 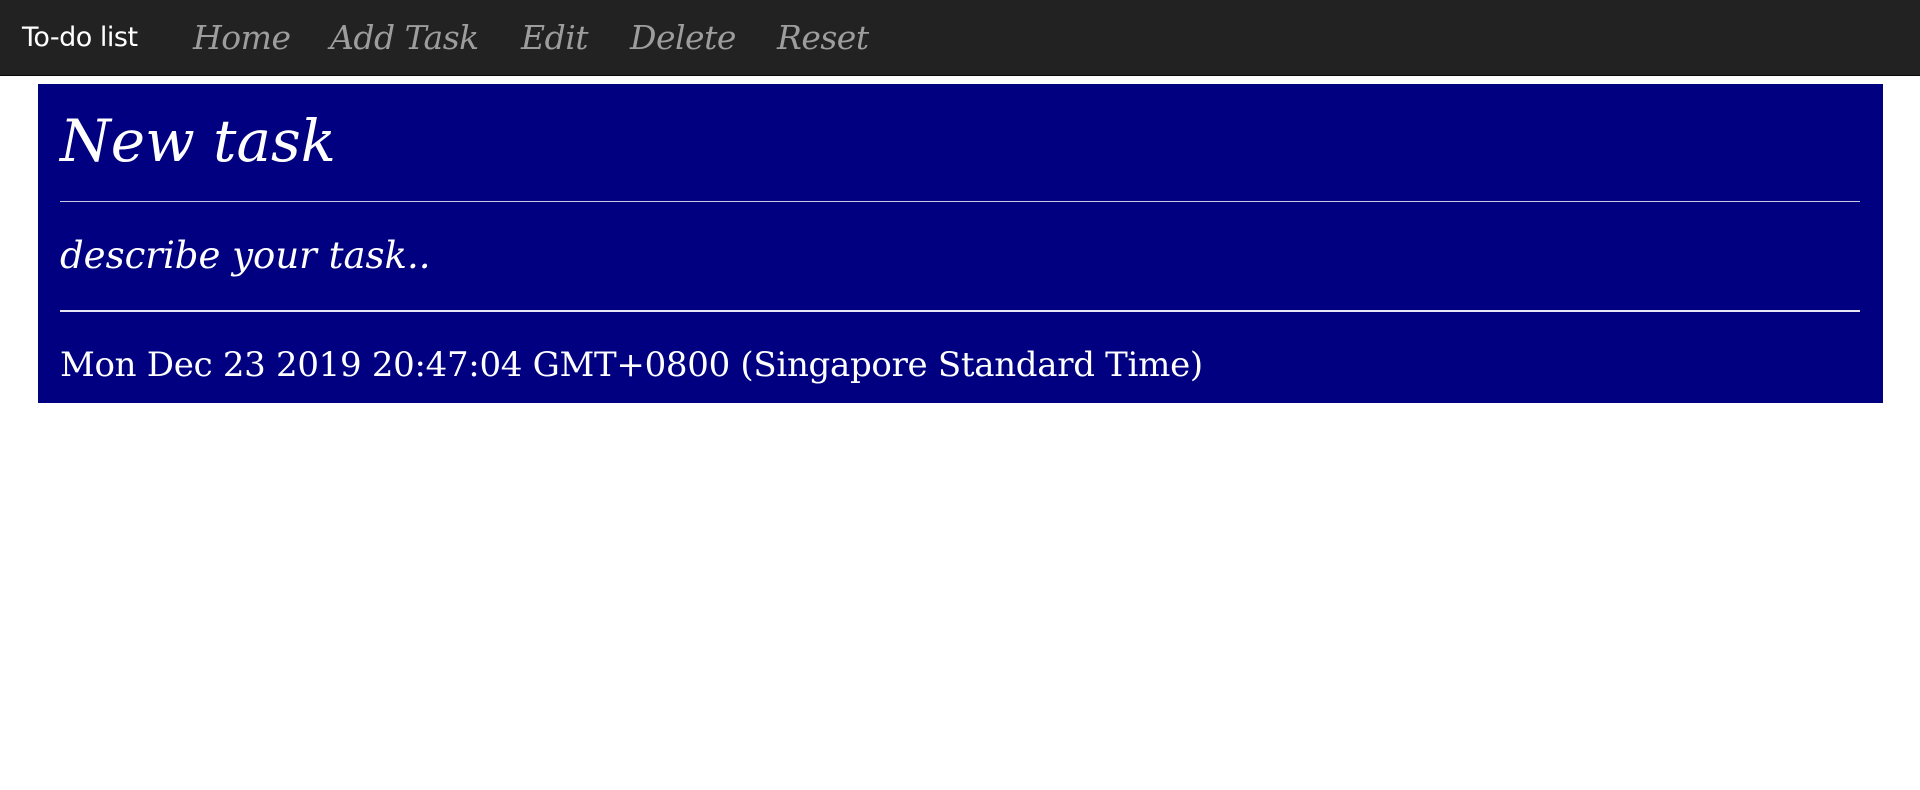 What do you see at coordinates (242, 38) in the screenshot?
I see `nav-home-link: Home` at bounding box center [242, 38].